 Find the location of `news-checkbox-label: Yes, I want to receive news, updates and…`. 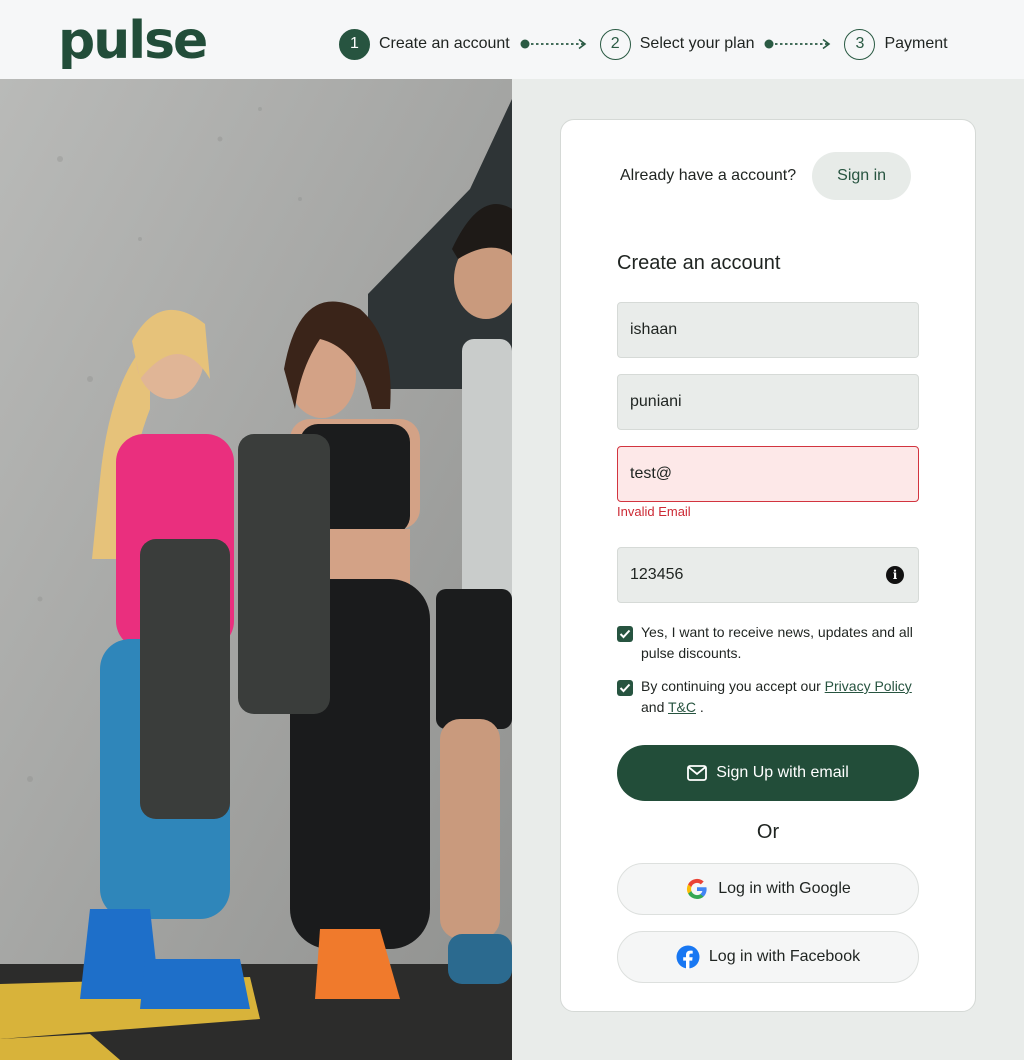

news-checkbox-label: Yes, I want to receive news, updates and… is located at coordinates (777, 642).